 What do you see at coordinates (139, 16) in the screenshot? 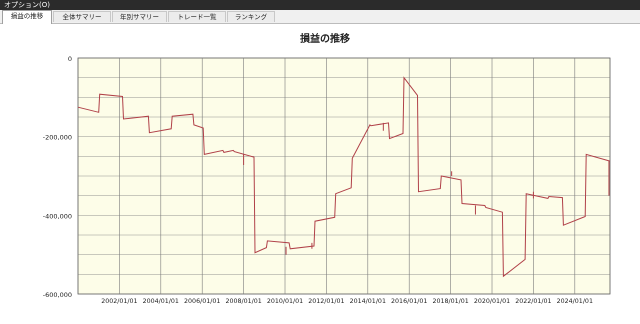
I see `tab-yearly-summary: 年別サマリー` at bounding box center [139, 16].